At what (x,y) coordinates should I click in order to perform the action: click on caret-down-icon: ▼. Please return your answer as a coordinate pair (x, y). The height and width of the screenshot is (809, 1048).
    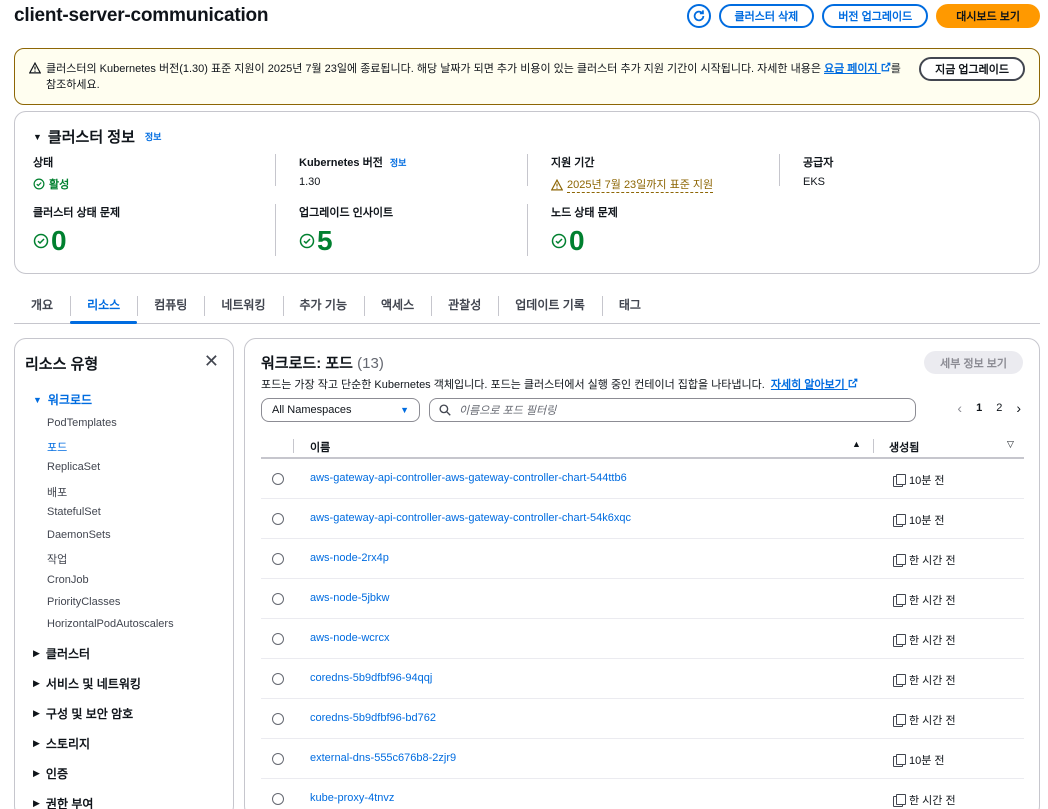
    Looking at the image, I should click on (37, 399).